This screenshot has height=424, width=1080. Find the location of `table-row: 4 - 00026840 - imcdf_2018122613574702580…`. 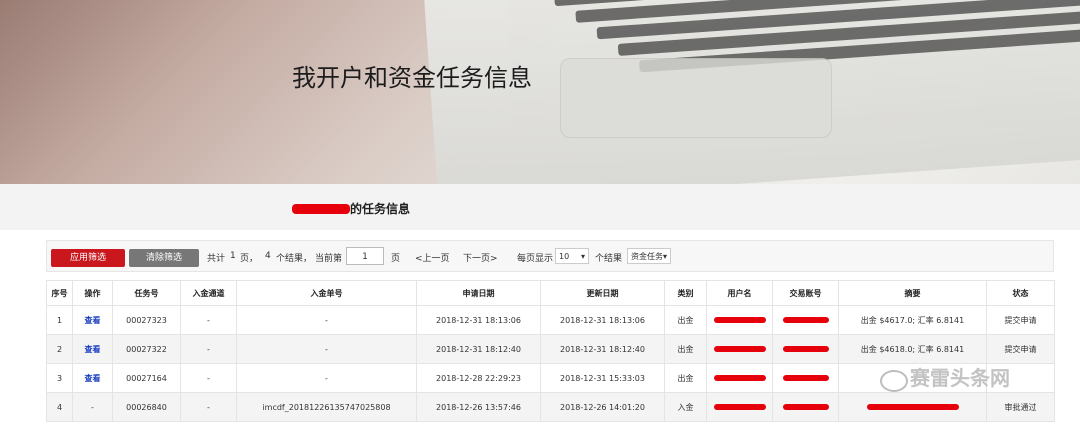

table-row: 4 - 00026840 - imcdf_2018122613574702580… is located at coordinates (550, 407).